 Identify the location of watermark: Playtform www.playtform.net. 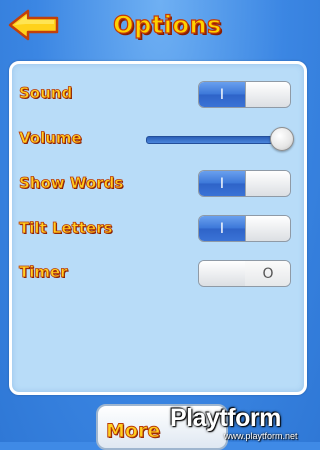
(243, 422).